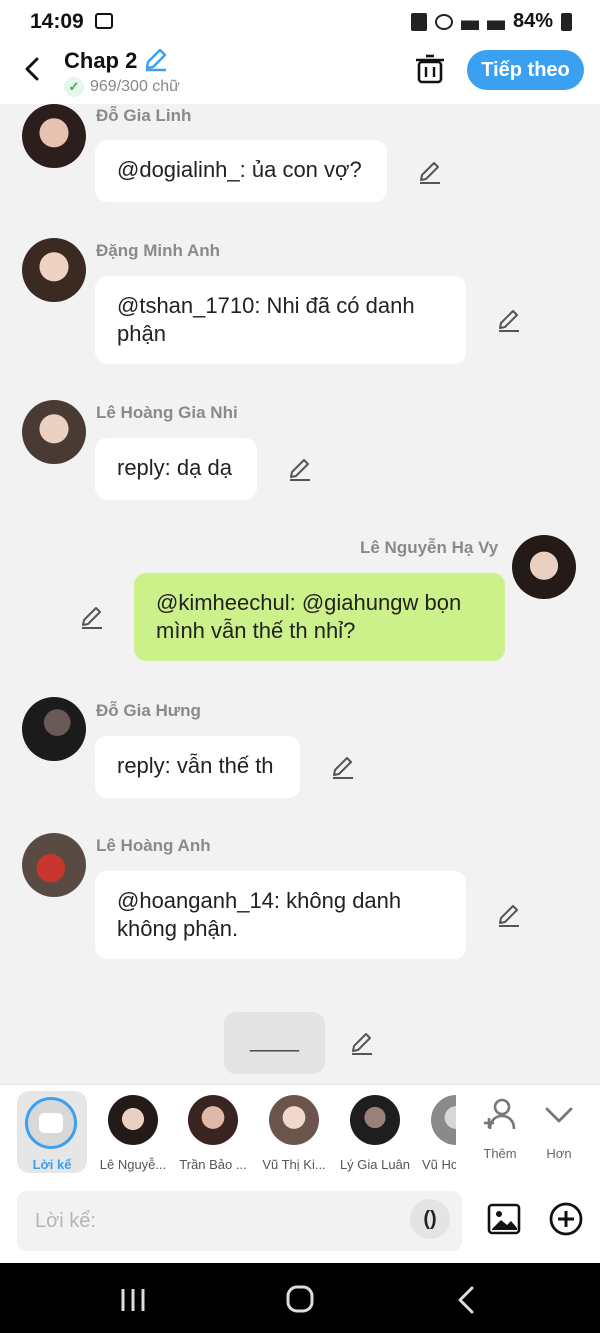 The height and width of the screenshot is (1333, 600). I want to click on message-bubble: @tshan_1710: Nhi đã có danh phận, so click(280, 320).